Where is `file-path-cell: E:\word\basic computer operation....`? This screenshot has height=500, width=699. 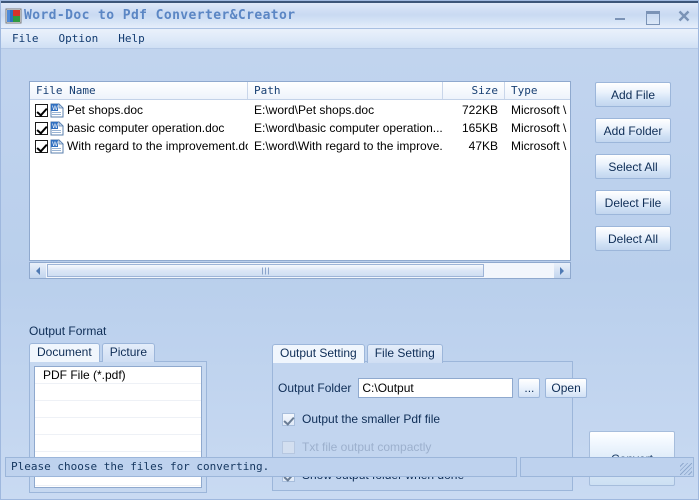
file-path-cell: E:\word\basic computer operation.... is located at coordinates (348, 127).